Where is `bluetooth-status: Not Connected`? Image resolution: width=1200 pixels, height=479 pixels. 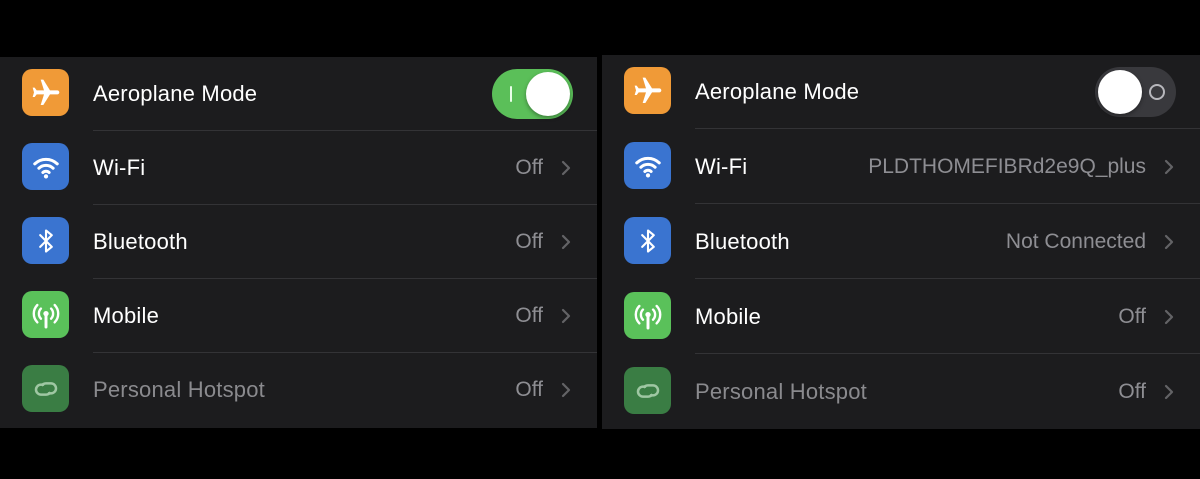
bluetooth-status: Not Connected is located at coordinates (1075, 241).